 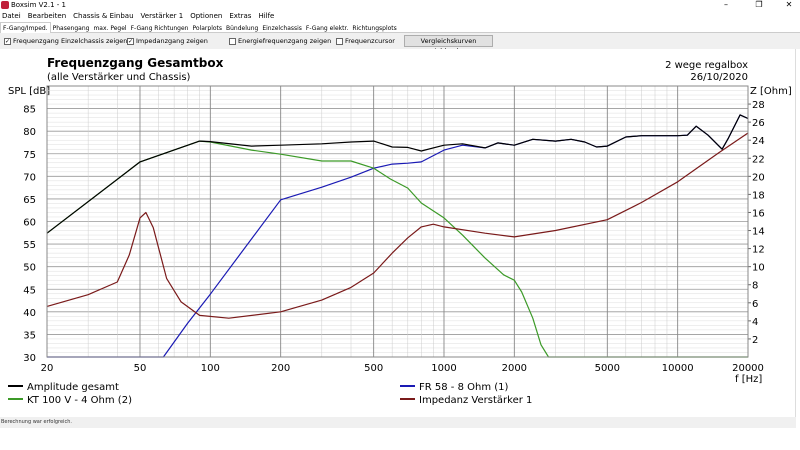 I want to click on x-tick-label: 200, so click(x=280, y=368).